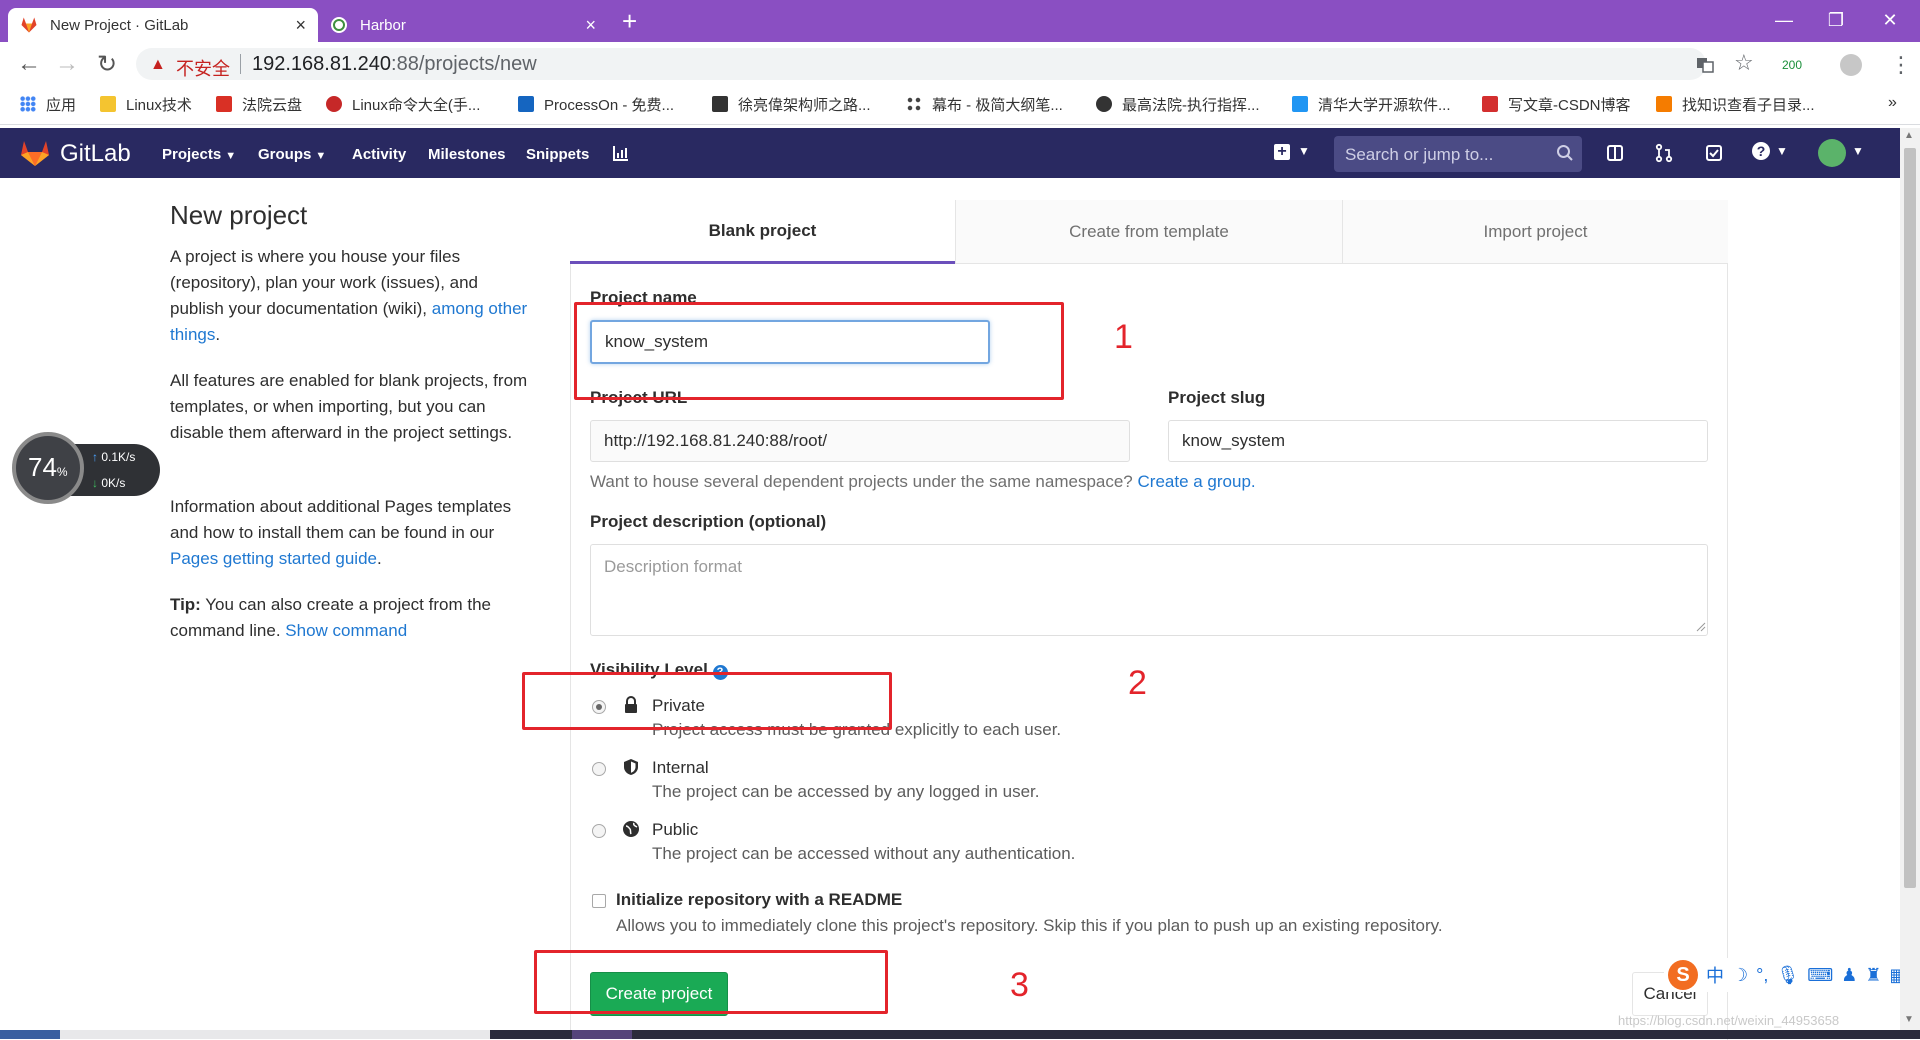 This screenshot has height=1040, width=1920. I want to click on csdn-icon, so click(1490, 104).